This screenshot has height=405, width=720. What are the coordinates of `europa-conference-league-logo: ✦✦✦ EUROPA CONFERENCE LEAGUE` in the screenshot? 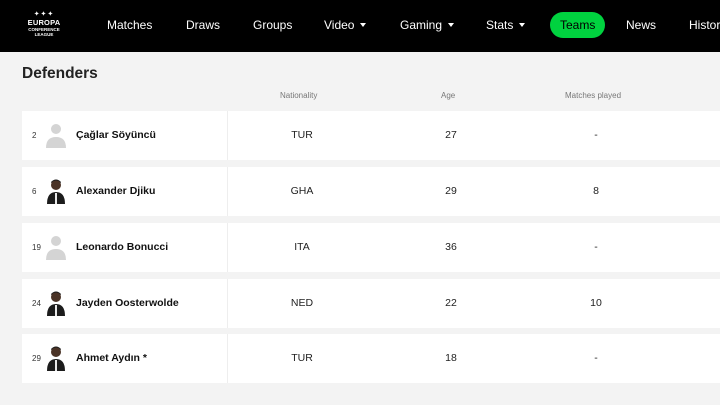 It's located at (44, 26).